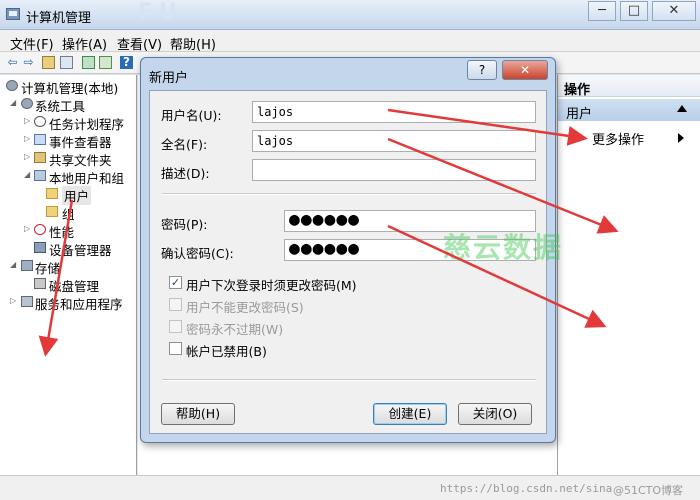  Describe the element at coordinates (184, 224) in the screenshot. I see `password-label: 密码(P):` at that location.